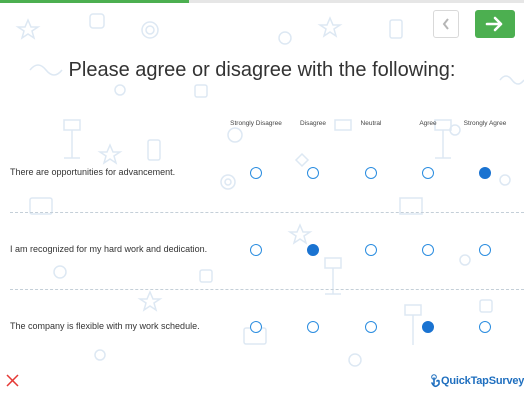  I want to click on progress-bar, so click(262, 1).